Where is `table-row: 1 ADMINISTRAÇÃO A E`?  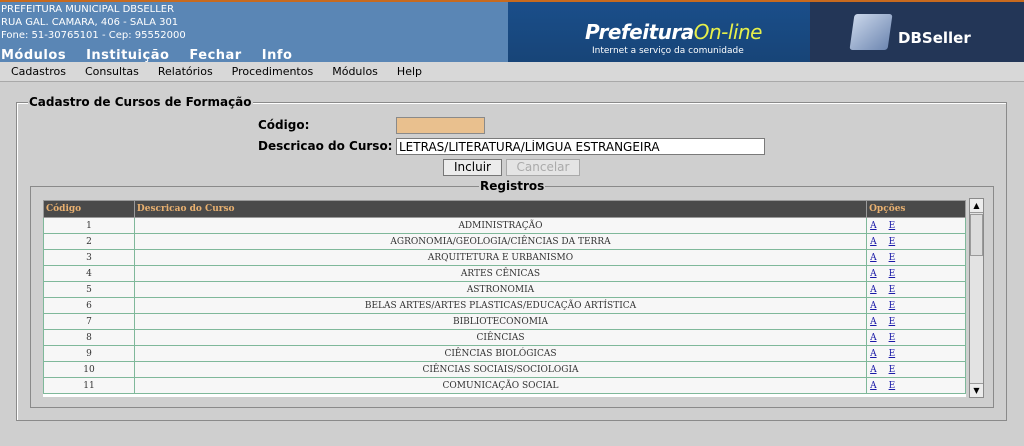 table-row: 1 ADMINISTRAÇÃO A E is located at coordinates (504, 225).